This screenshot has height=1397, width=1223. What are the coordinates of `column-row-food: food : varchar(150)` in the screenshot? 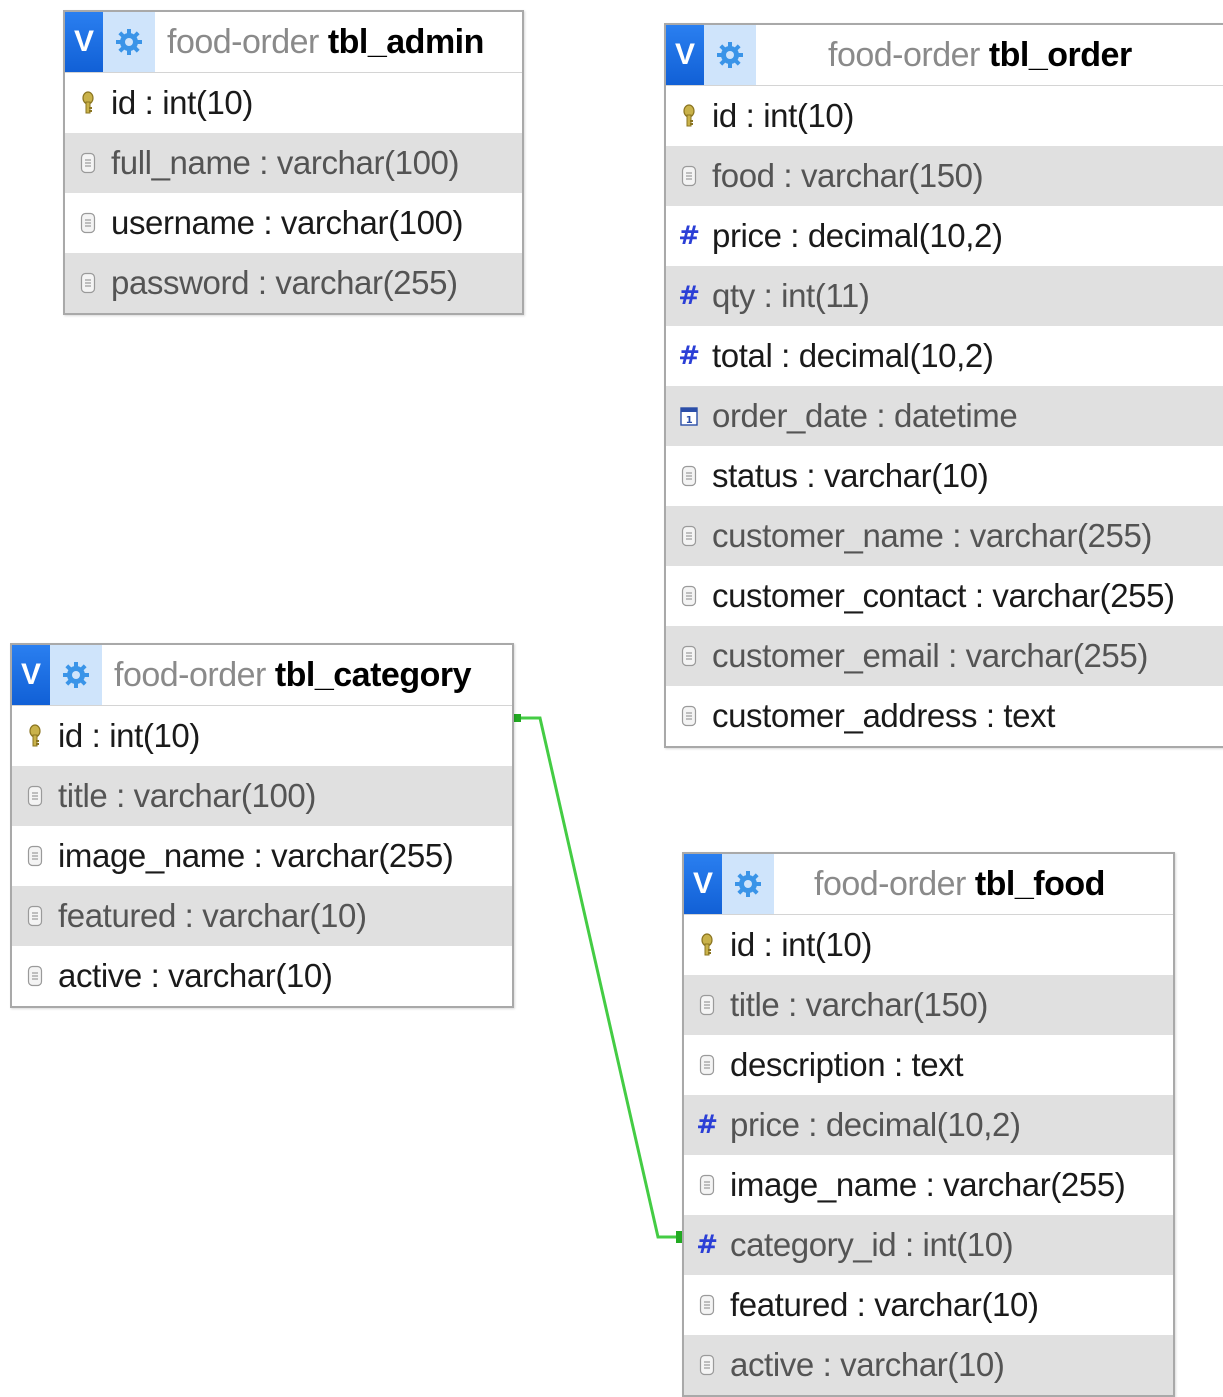 It's located at (944, 176).